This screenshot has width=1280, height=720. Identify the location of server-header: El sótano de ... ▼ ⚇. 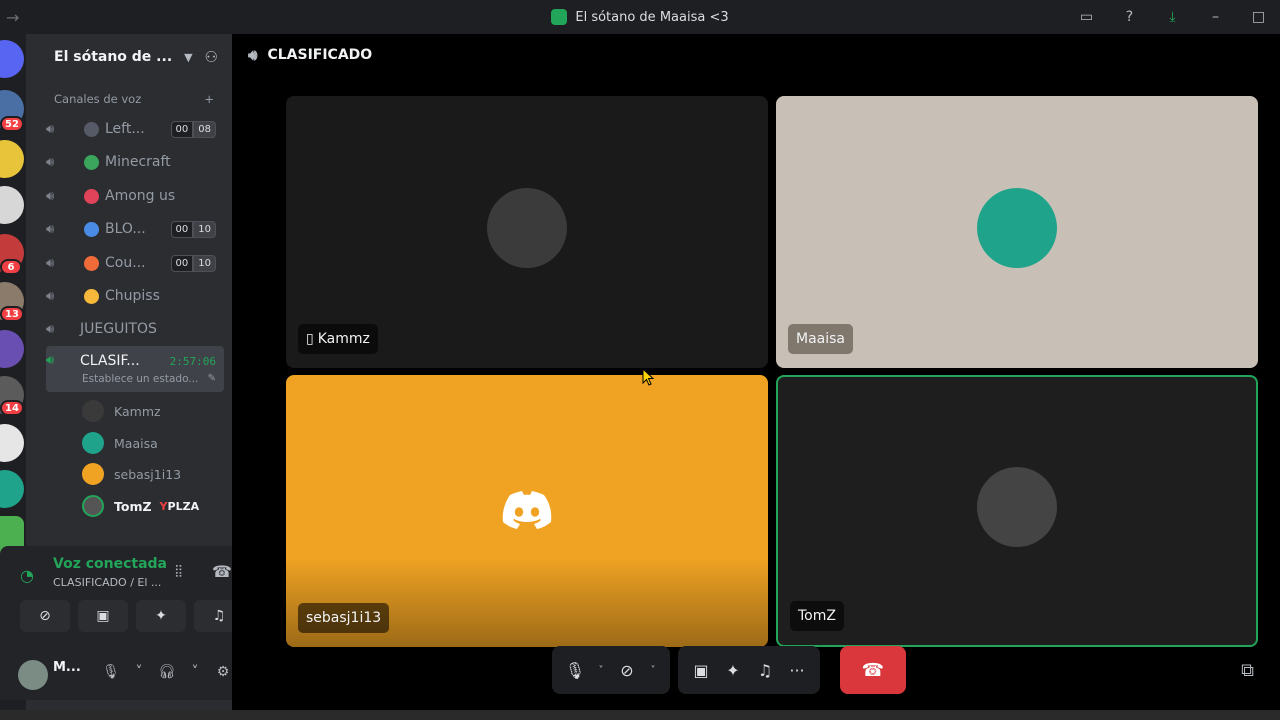
(129, 57).